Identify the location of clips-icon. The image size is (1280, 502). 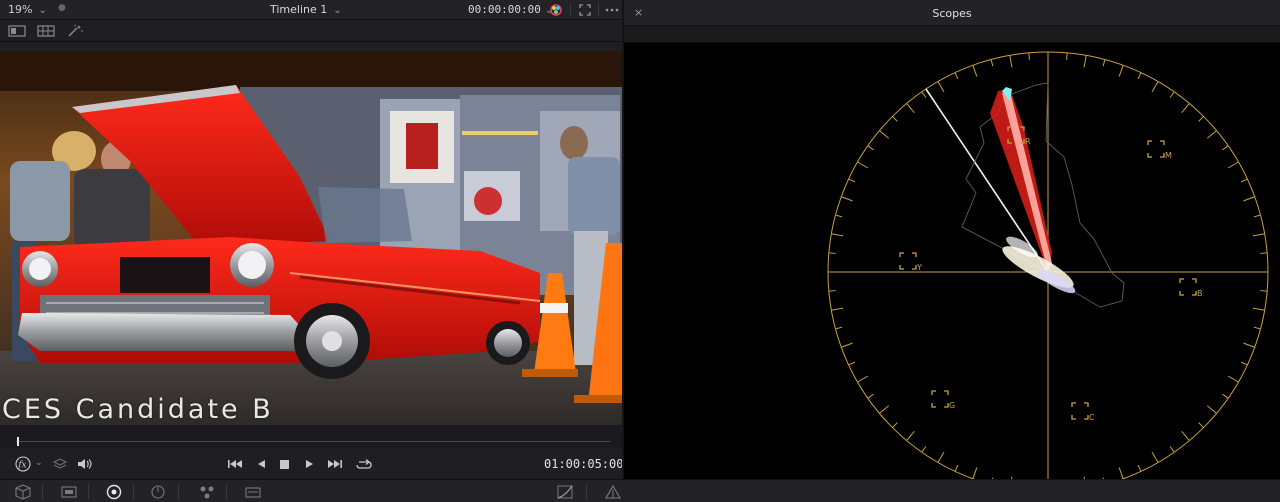
(69, 492).